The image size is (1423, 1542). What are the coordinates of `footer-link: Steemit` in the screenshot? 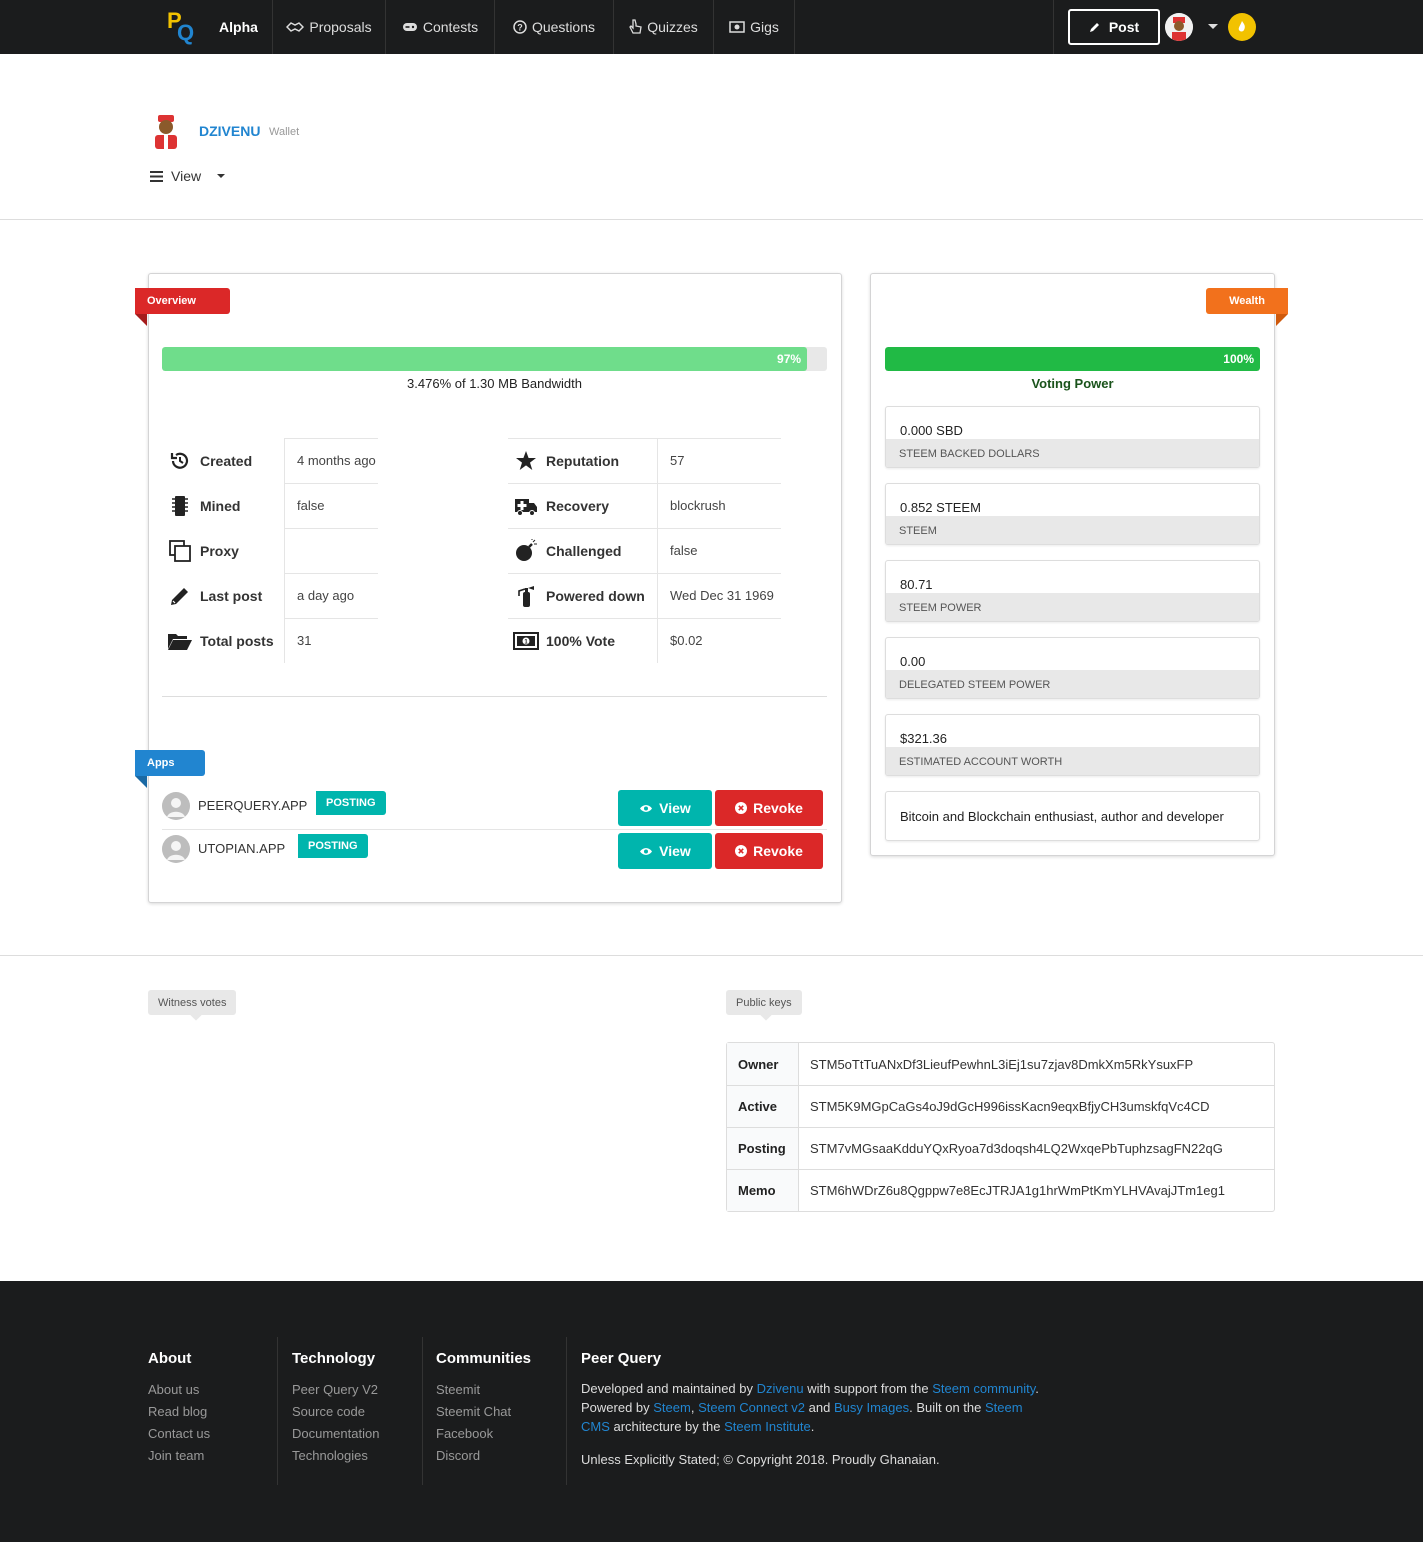 It's located at (483, 1390).